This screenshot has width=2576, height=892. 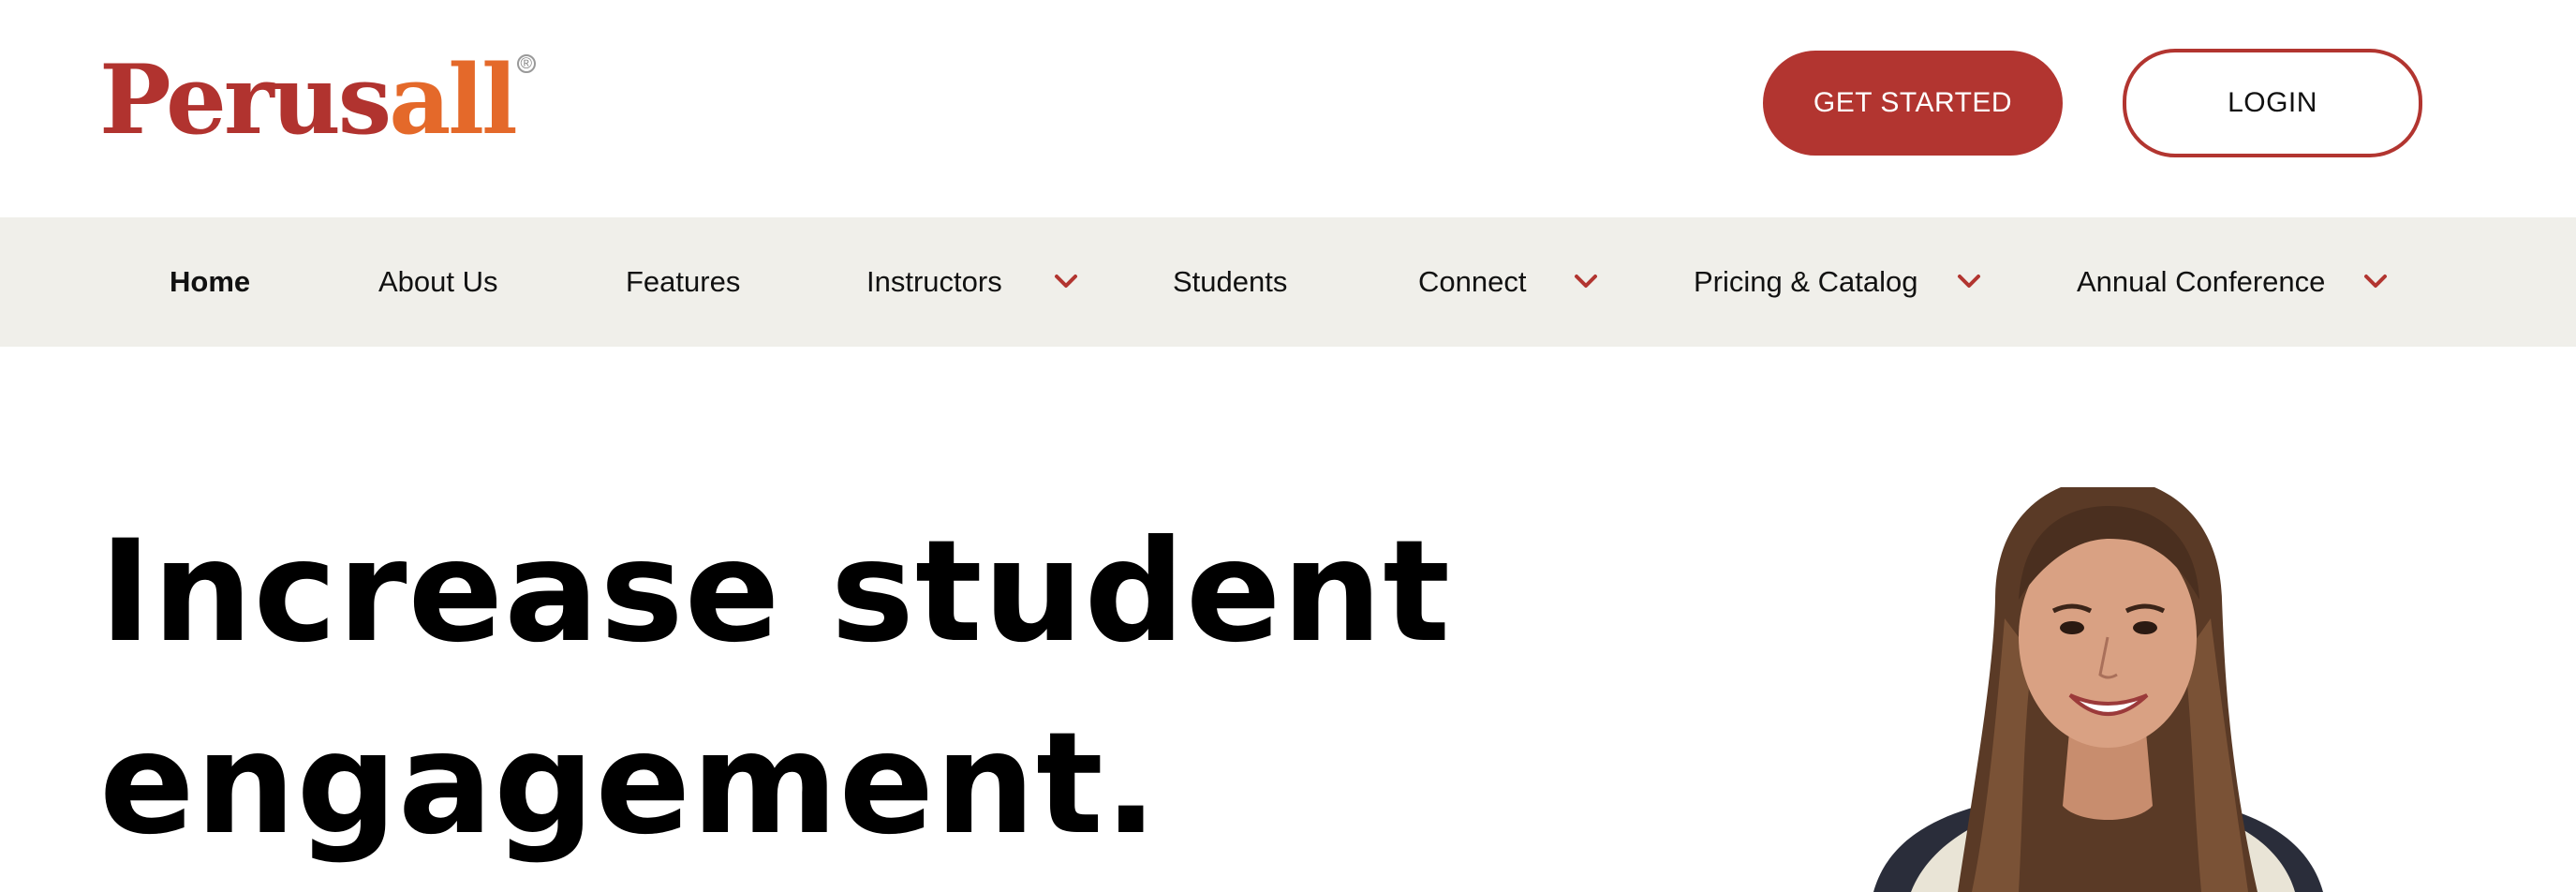 I want to click on nav-item-annual-conference: Annual Conference, so click(x=2201, y=282).